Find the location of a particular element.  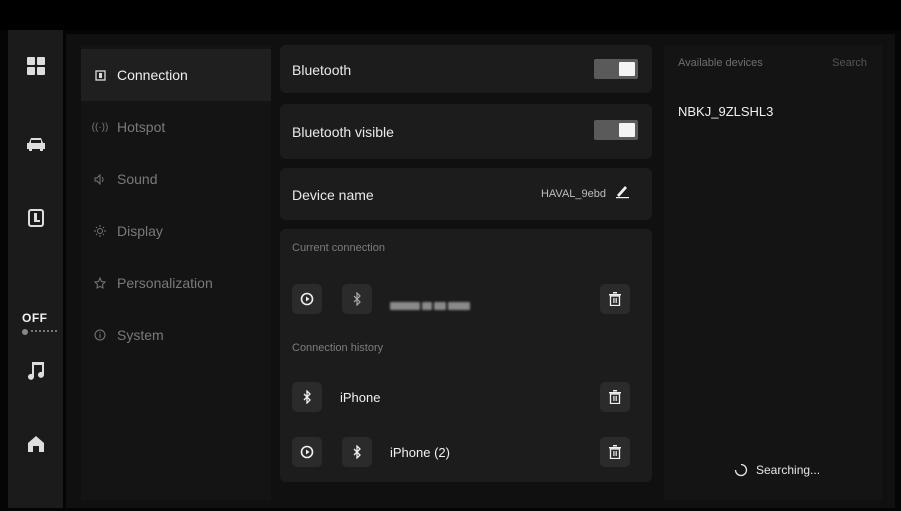

top-bezel is located at coordinates (450, 15).